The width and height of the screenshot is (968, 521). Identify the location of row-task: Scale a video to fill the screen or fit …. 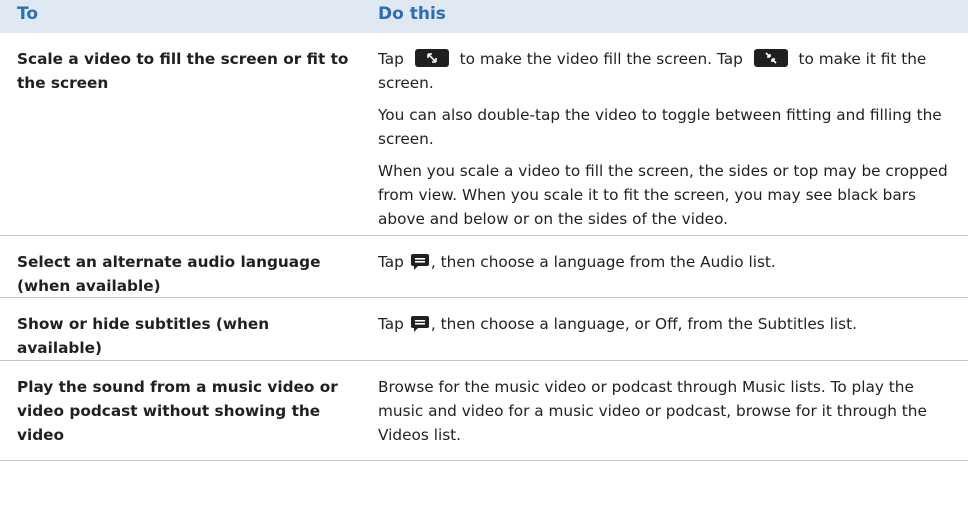
(183, 71).